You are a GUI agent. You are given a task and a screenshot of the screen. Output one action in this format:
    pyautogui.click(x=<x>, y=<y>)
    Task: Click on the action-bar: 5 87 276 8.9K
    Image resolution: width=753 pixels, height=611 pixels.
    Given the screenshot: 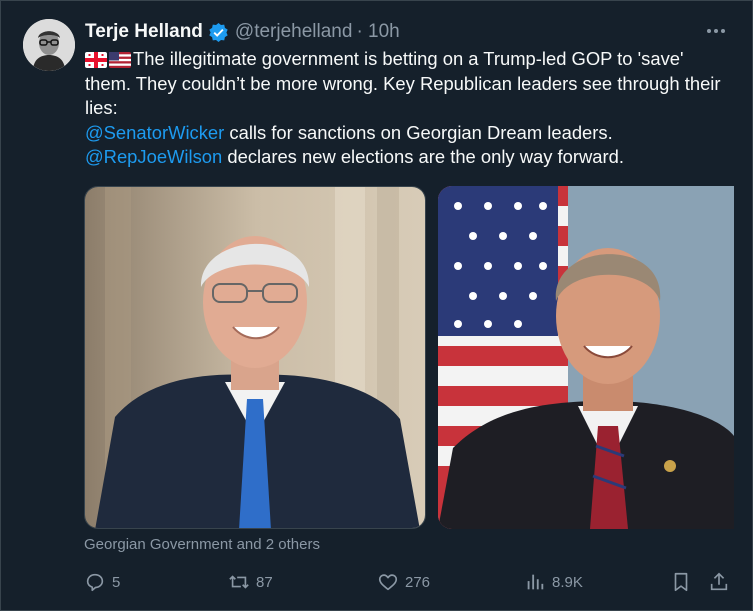 What is the action you would take?
    pyautogui.click(x=409, y=583)
    